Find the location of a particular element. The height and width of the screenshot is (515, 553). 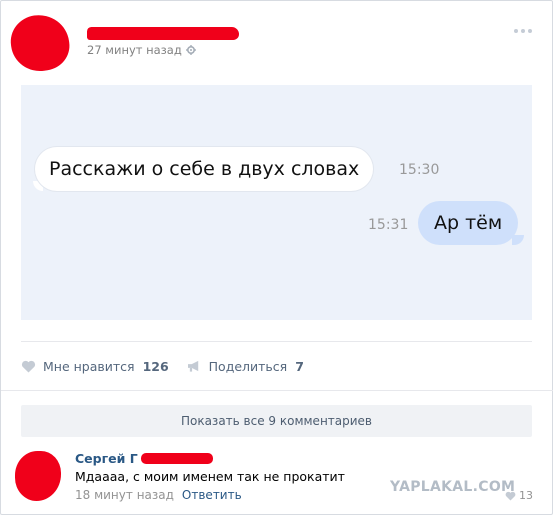

comment-like-count: 13 is located at coordinates (526, 495).